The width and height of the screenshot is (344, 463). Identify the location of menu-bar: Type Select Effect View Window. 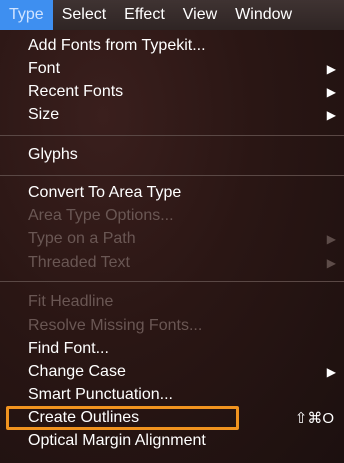
(172, 15).